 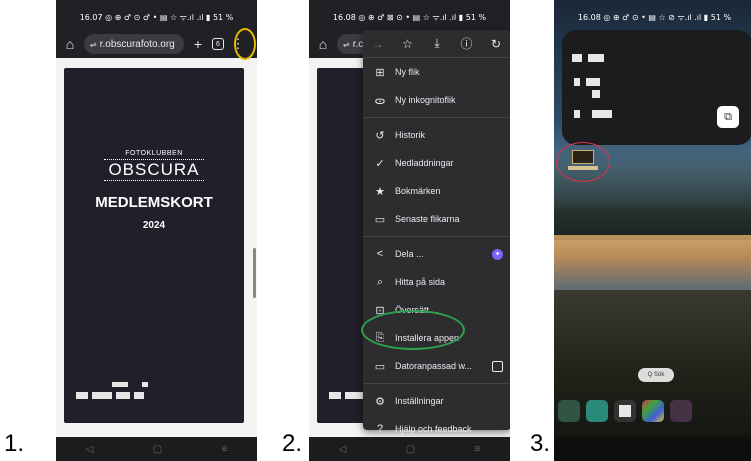 What do you see at coordinates (427, 219) in the screenshot?
I see `menu-item-label: Senaste flikarna` at bounding box center [427, 219].